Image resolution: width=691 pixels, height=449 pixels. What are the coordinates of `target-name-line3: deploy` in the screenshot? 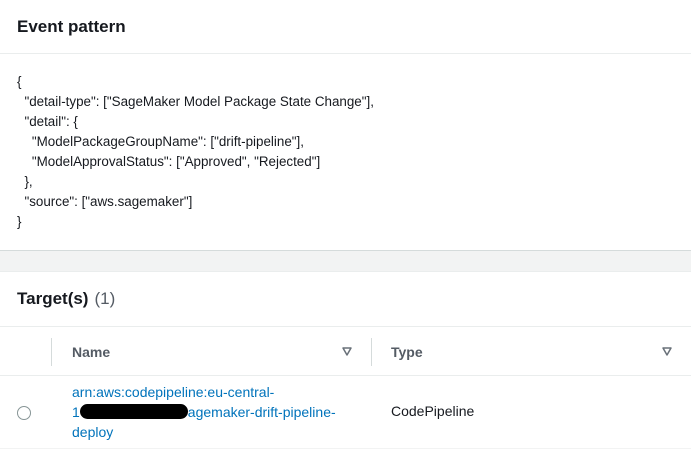 It's located at (93, 432).